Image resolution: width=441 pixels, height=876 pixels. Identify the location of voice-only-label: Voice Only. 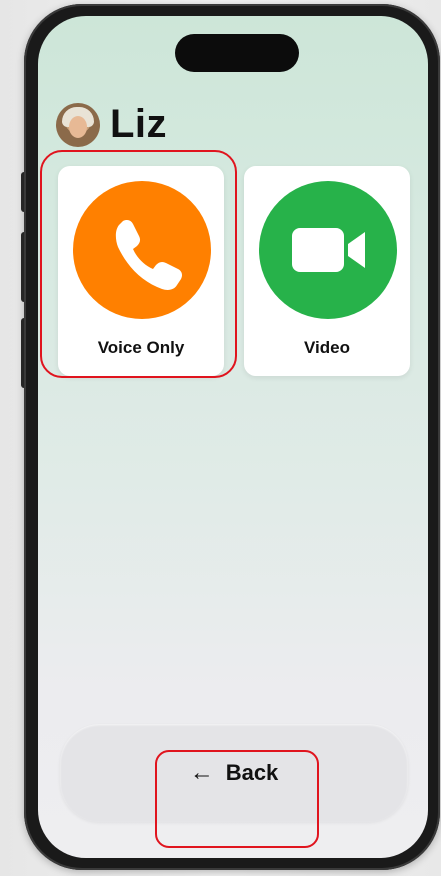
(141, 347).